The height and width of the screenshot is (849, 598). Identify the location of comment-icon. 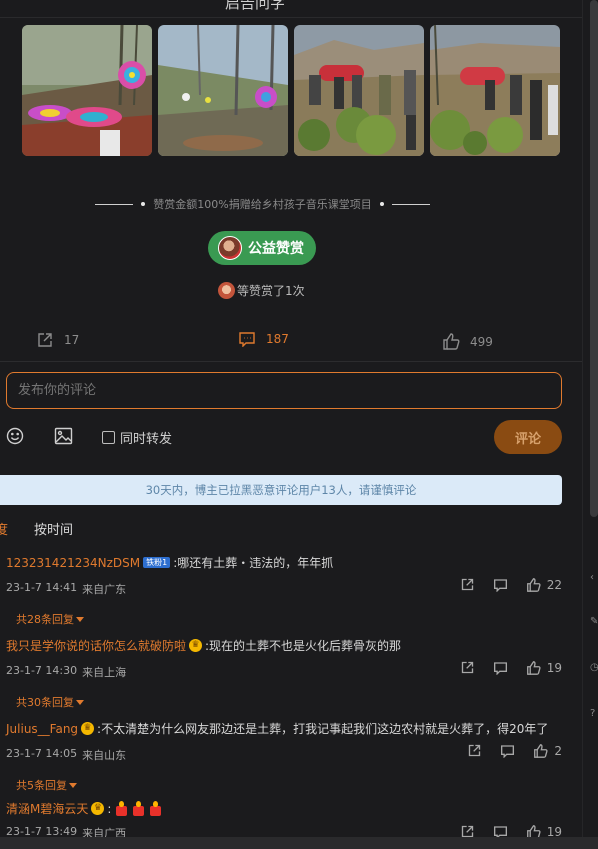
(247, 339).